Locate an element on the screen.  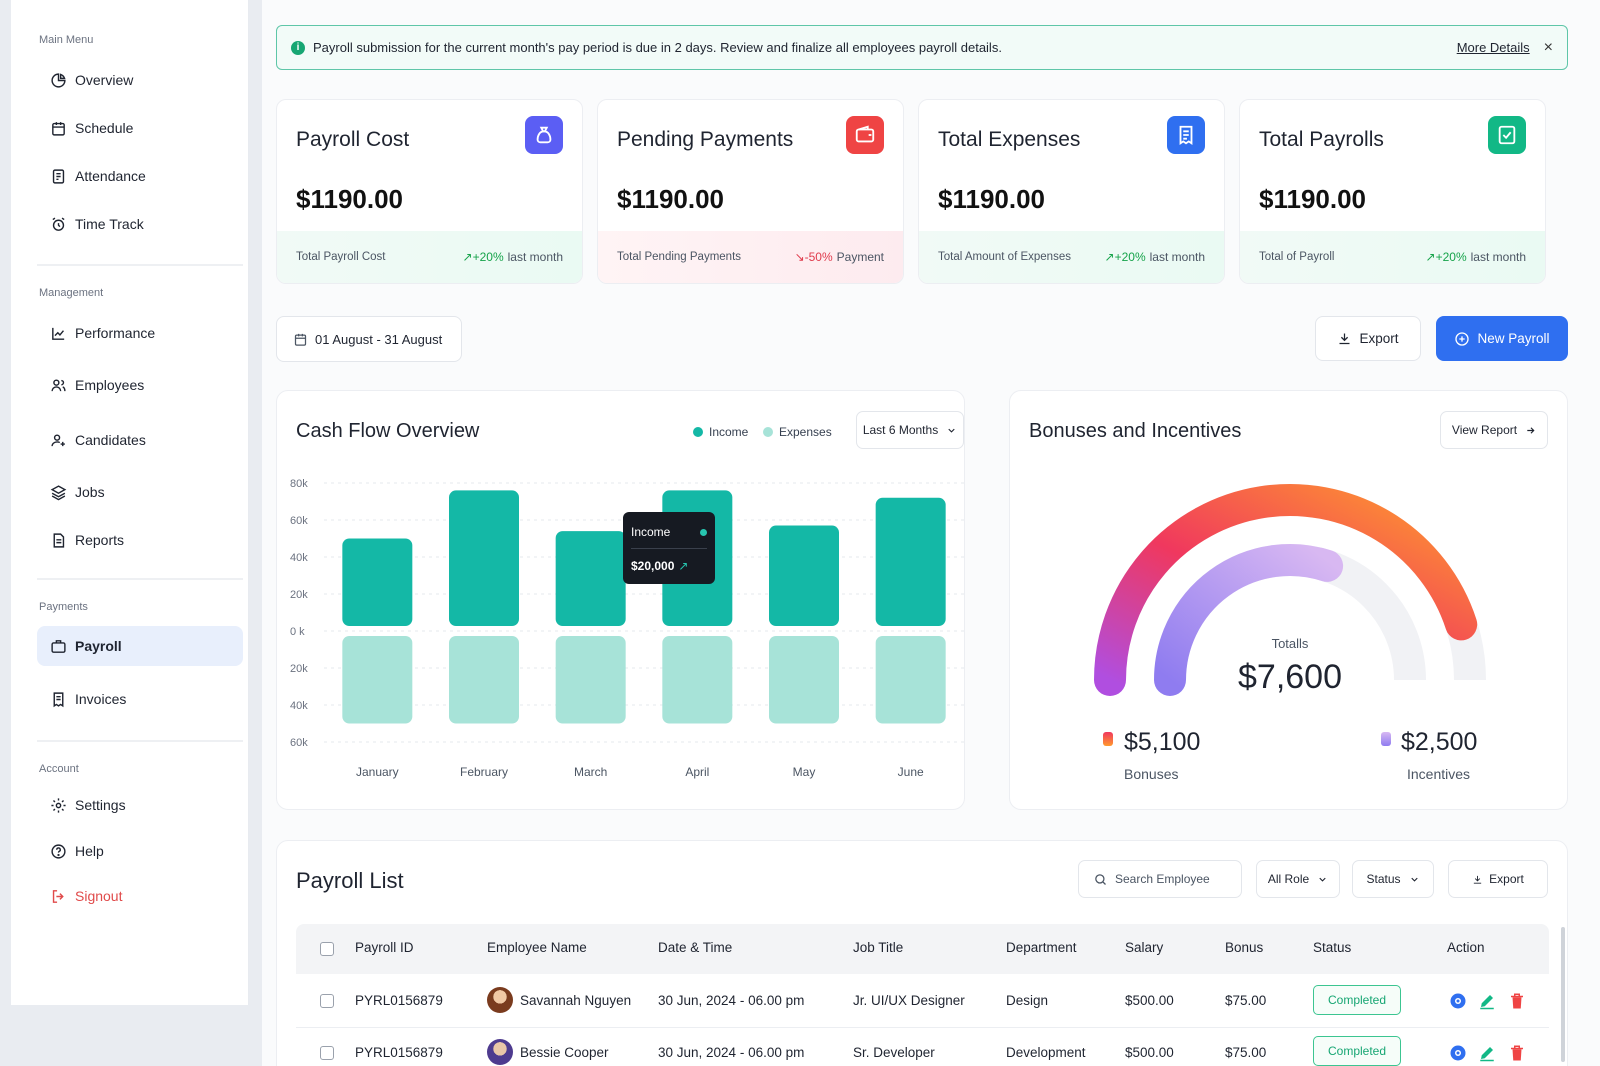
legend-expenses-label: Expenses is located at coordinates (805, 432).